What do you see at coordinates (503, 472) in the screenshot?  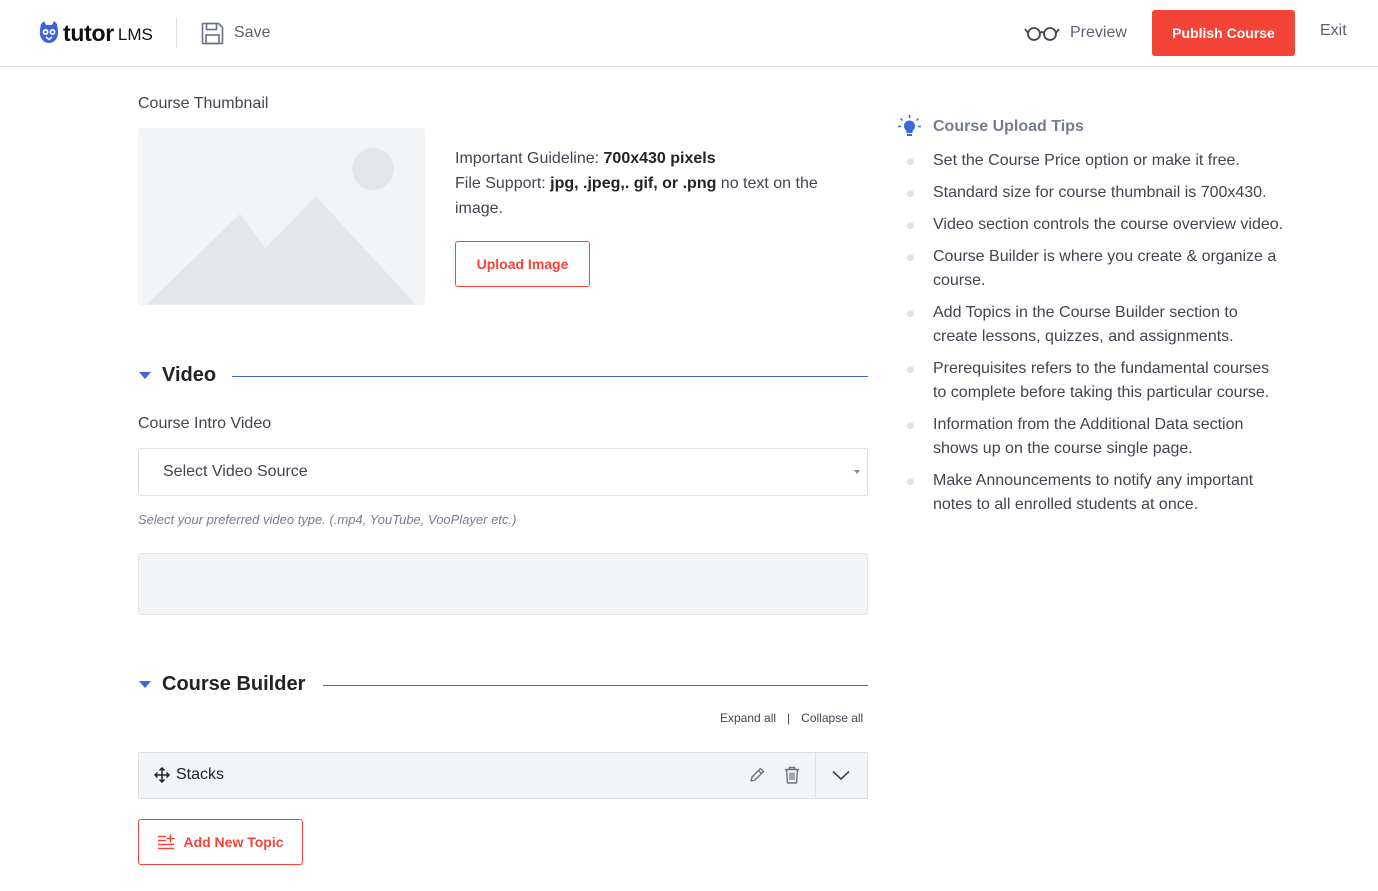 I see `video-source-select: Select Video Source` at bounding box center [503, 472].